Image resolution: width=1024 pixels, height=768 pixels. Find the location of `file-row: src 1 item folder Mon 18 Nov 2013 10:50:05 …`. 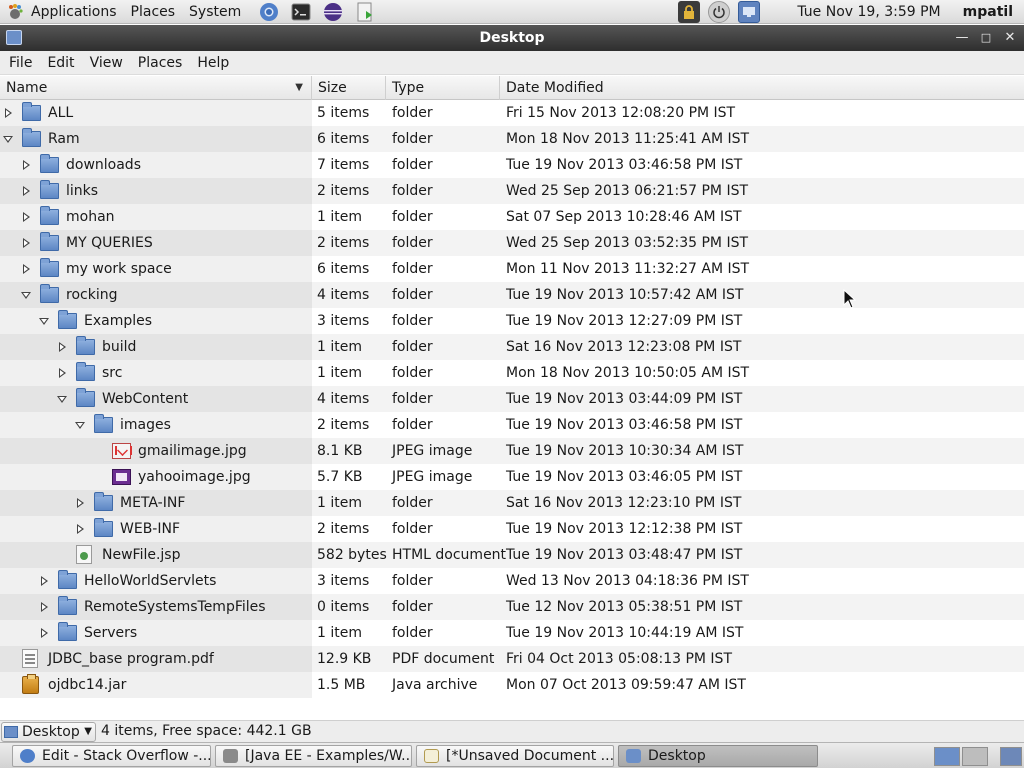

file-row: src 1 item folder Mon 18 Nov 2013 10:50:05 … is located at coordinates (512, 373).